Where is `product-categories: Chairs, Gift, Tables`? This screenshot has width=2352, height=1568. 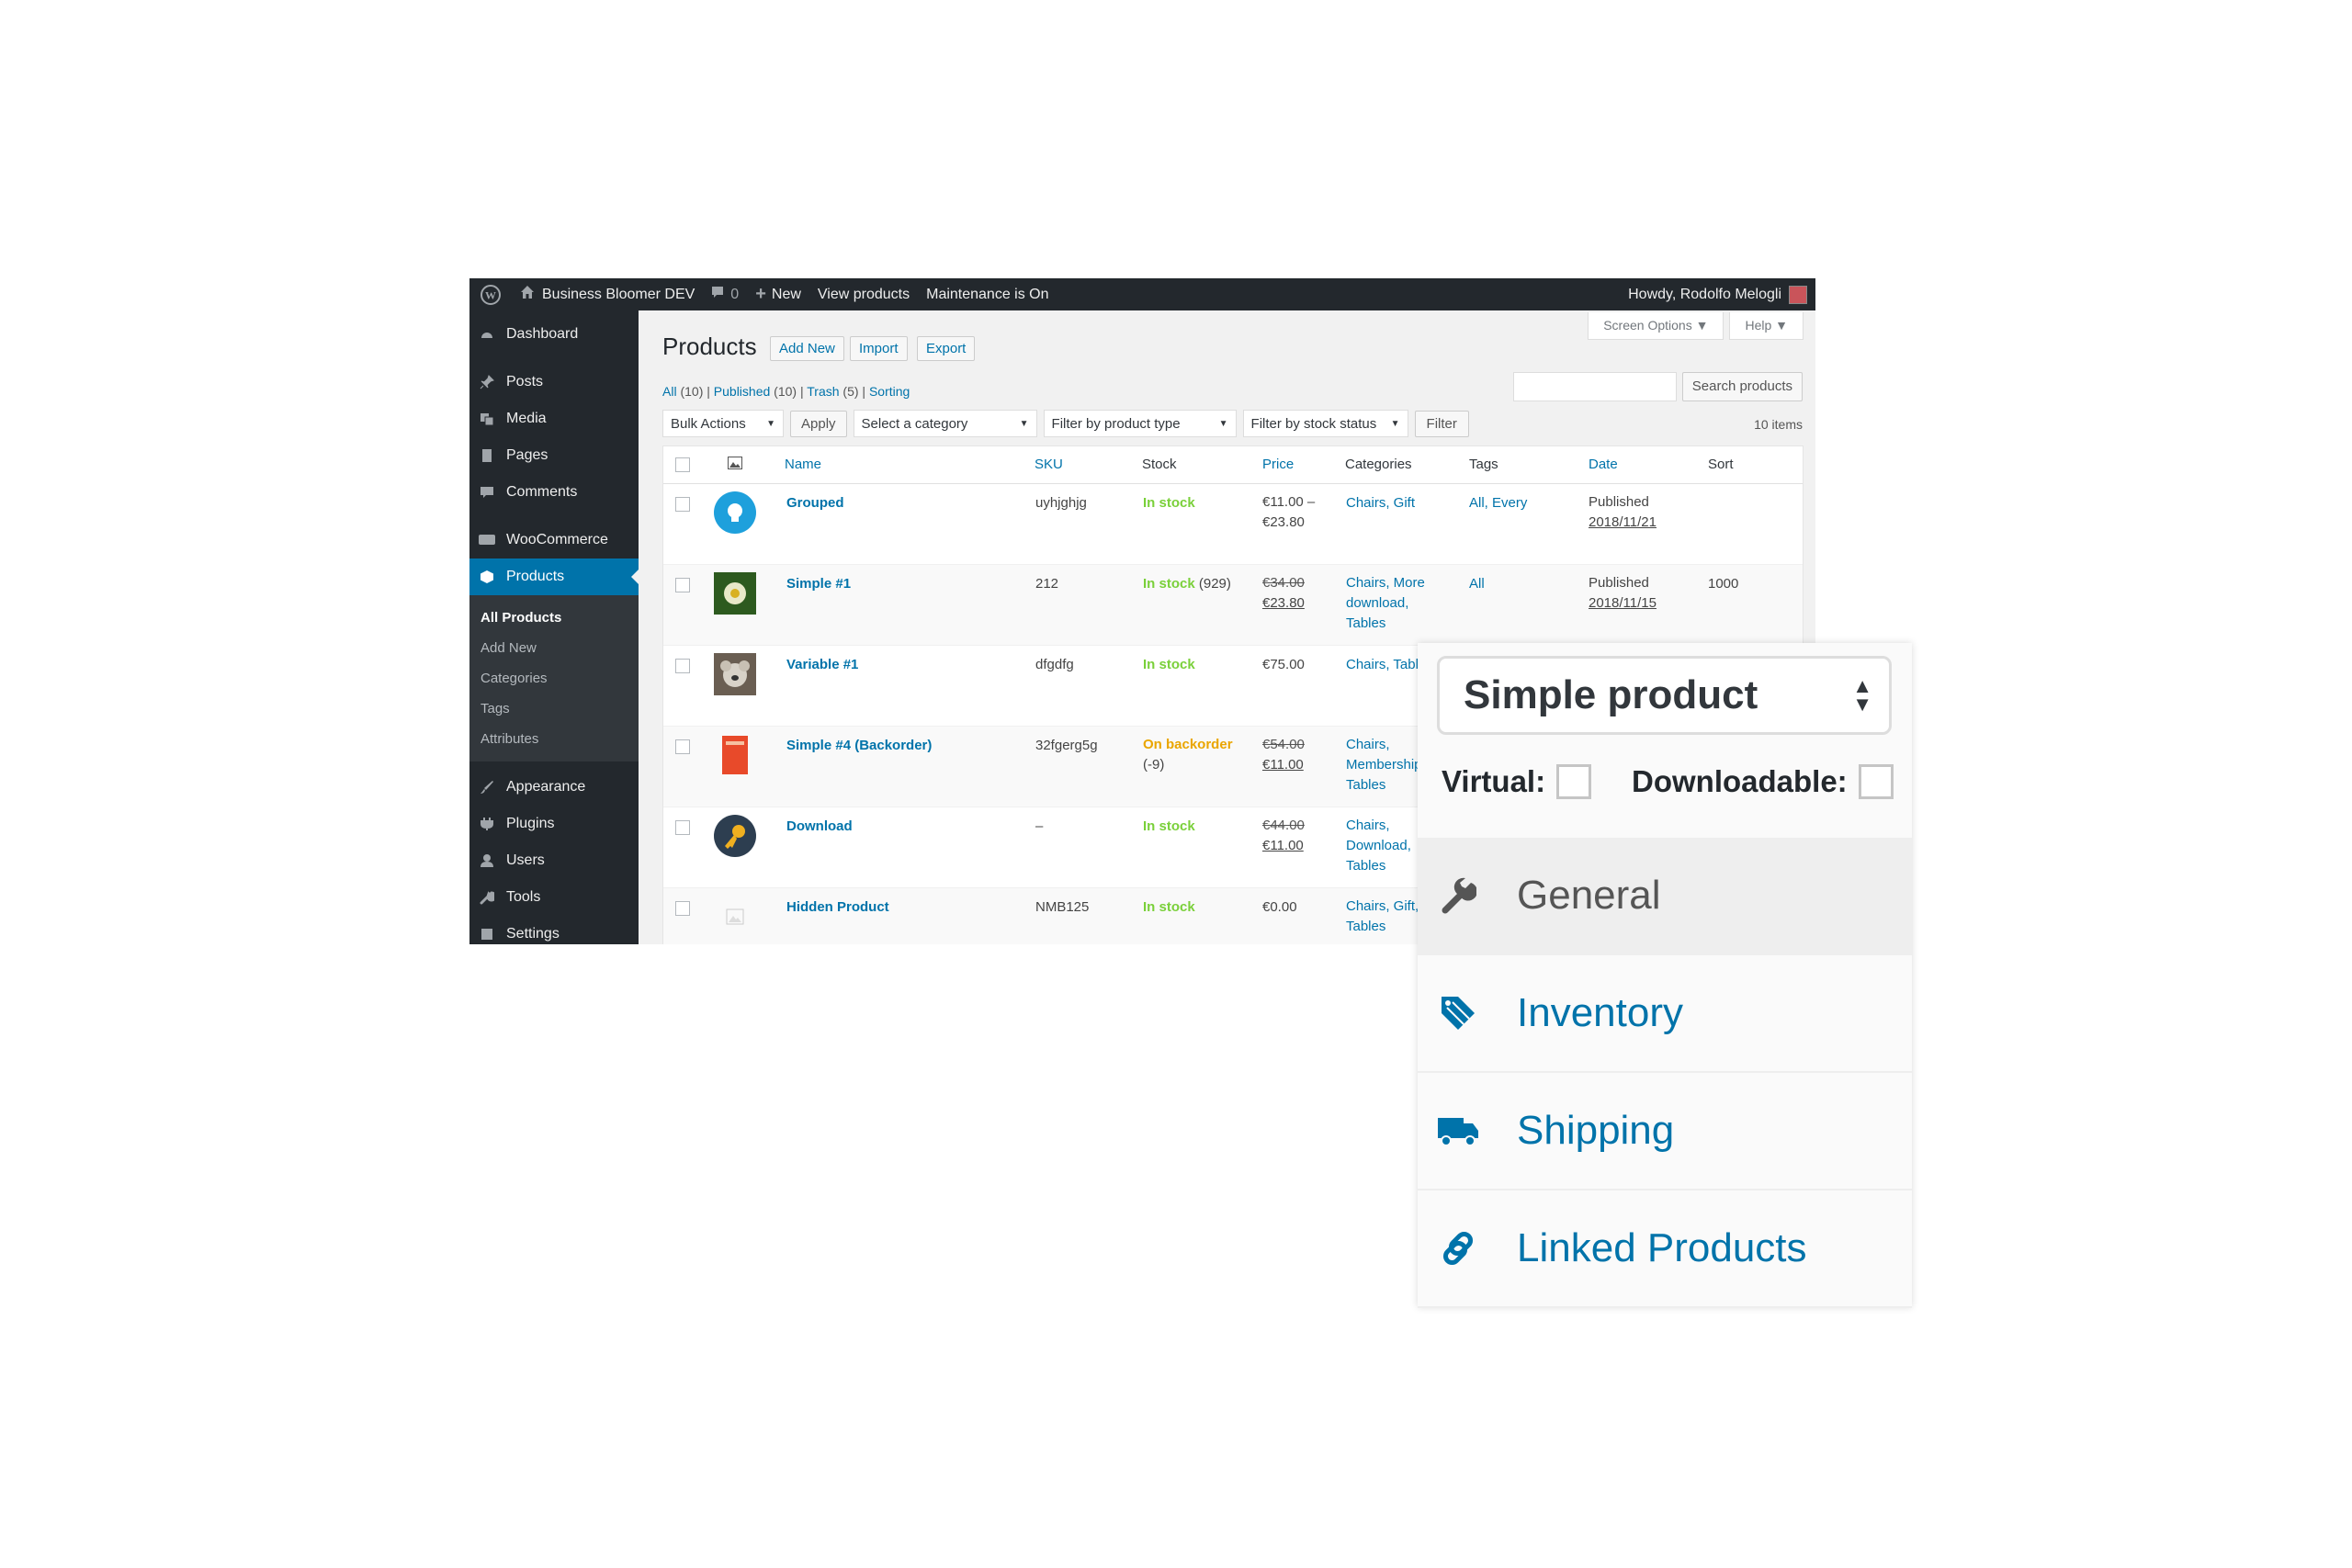 product-categories: Chairs, Gift, Tables is located at coordinates (1382, 917).